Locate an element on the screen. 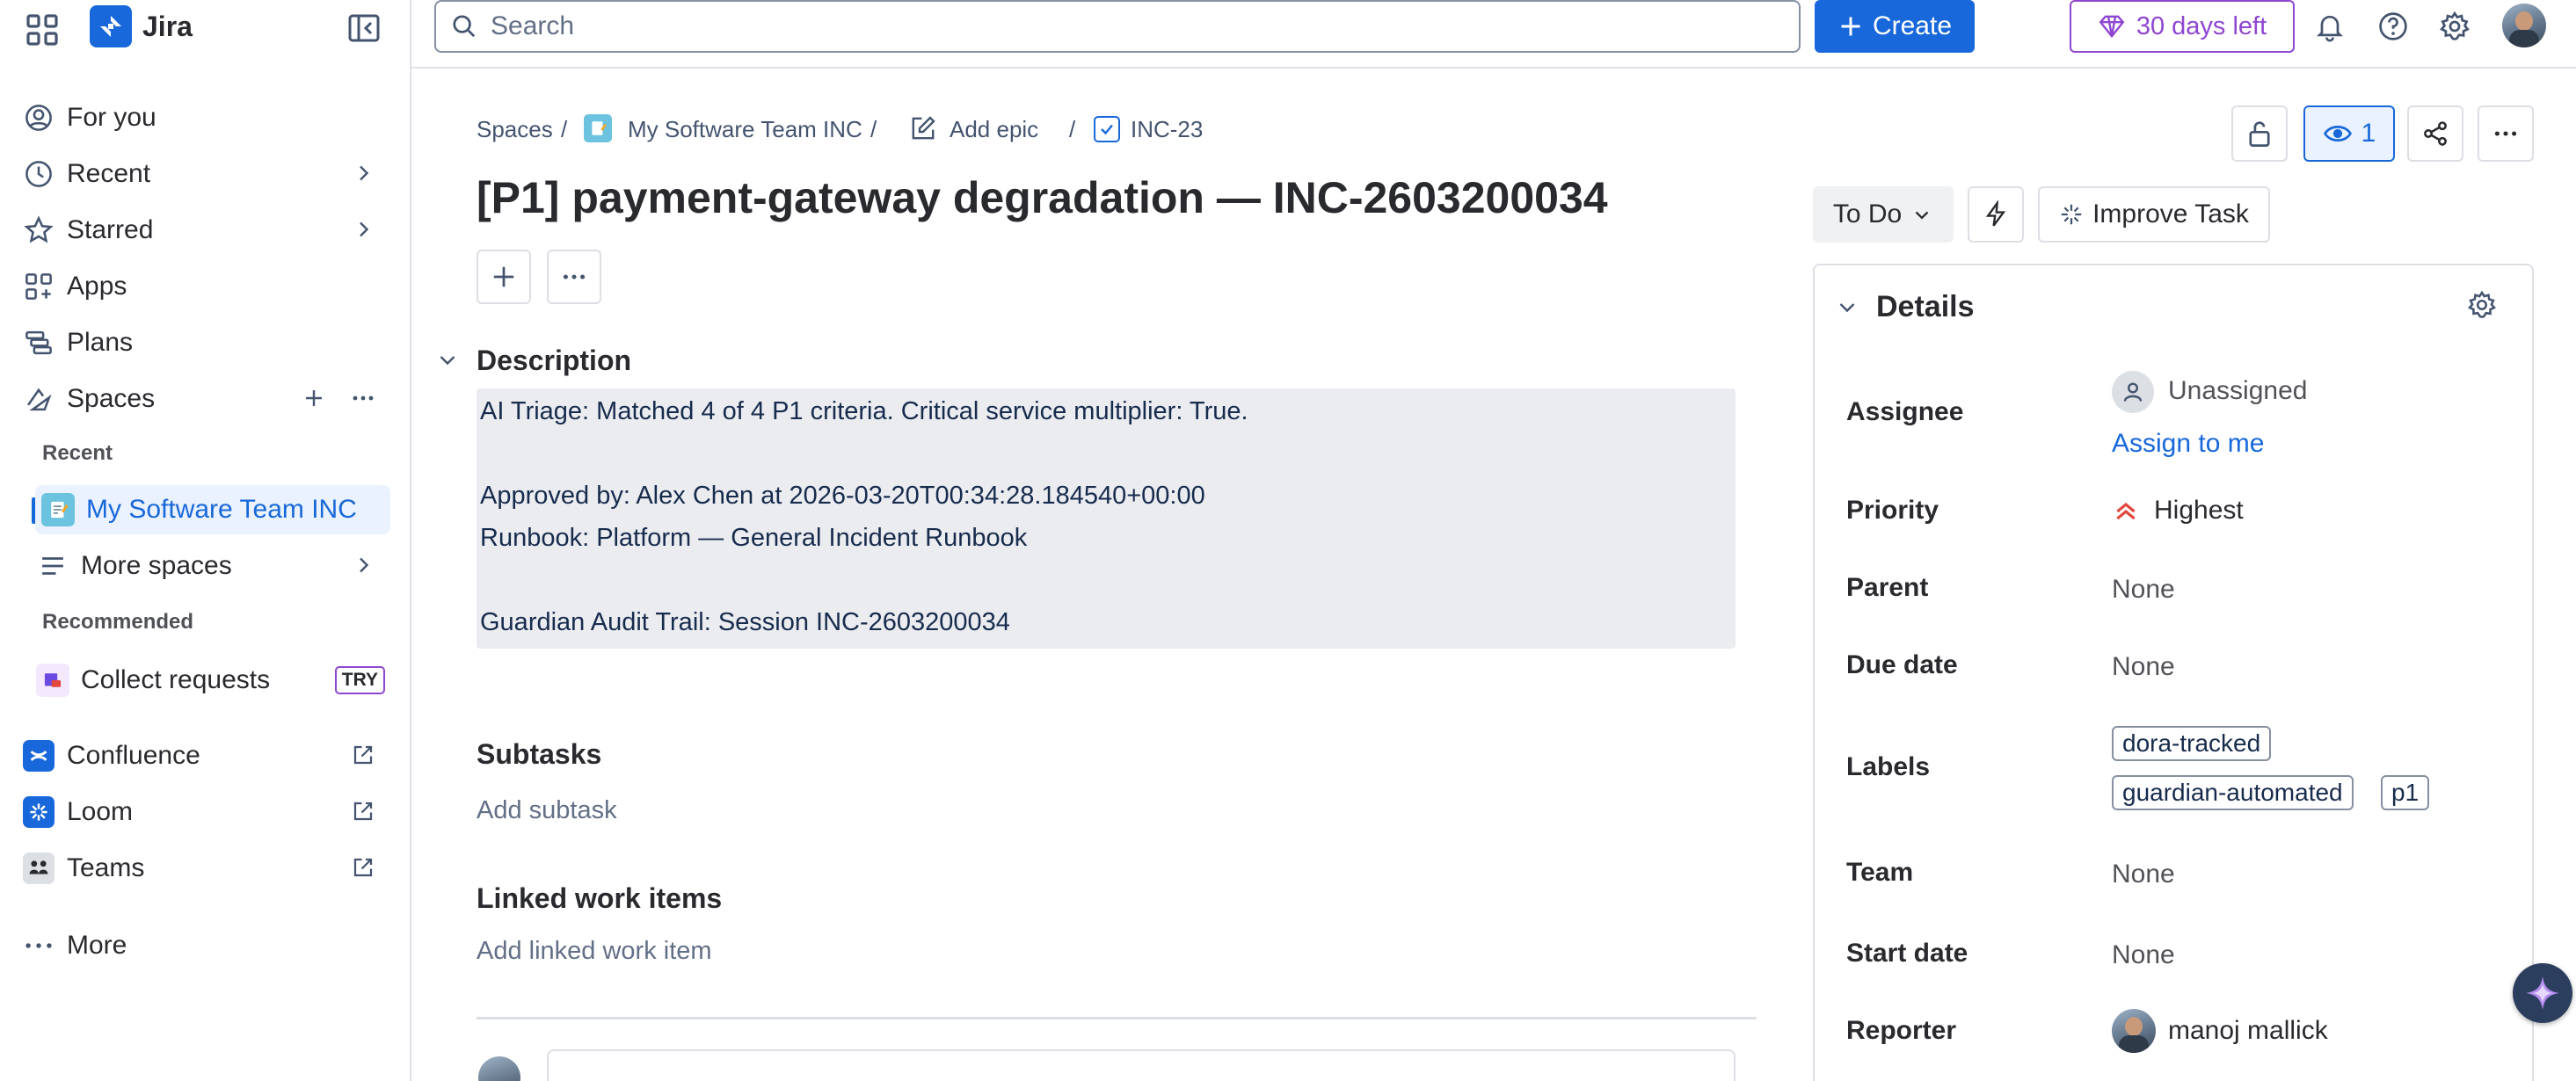  label-tag: p1 is located at coordinates (2405, 793).